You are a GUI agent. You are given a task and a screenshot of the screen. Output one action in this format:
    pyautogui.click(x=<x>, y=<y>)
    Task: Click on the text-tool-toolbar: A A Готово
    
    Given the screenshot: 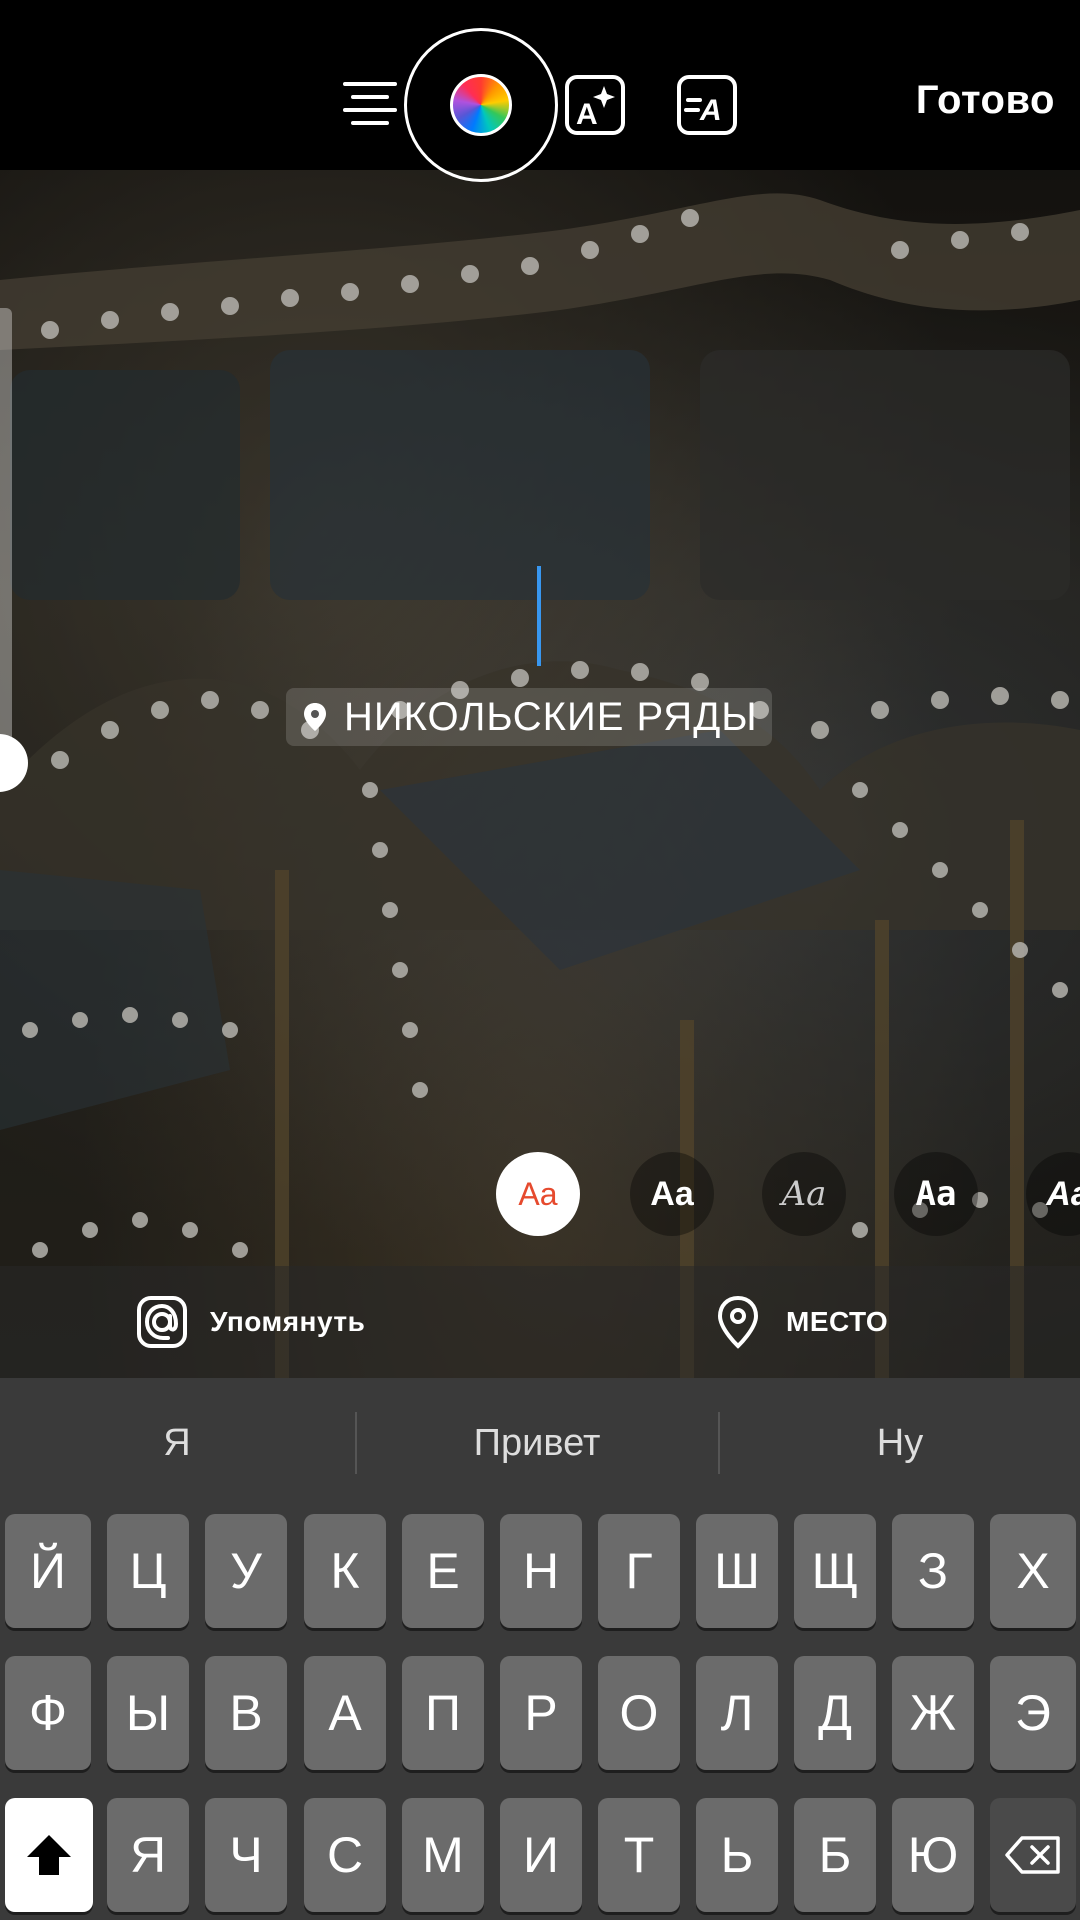 What is the action you would take?
    pyautogui.click(x=540, y=105)
    